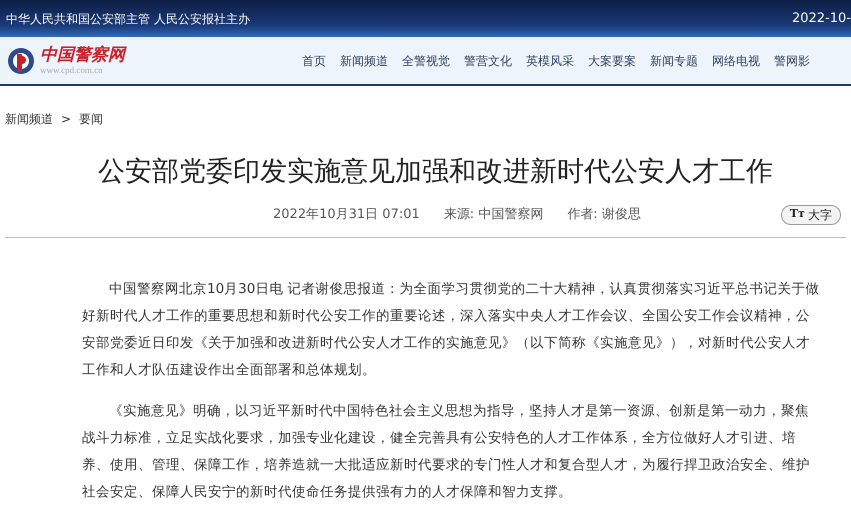 The height and width of the screenshot is (508, 851). I want to click on nav-link: 全警视觉, so click(426, 61).